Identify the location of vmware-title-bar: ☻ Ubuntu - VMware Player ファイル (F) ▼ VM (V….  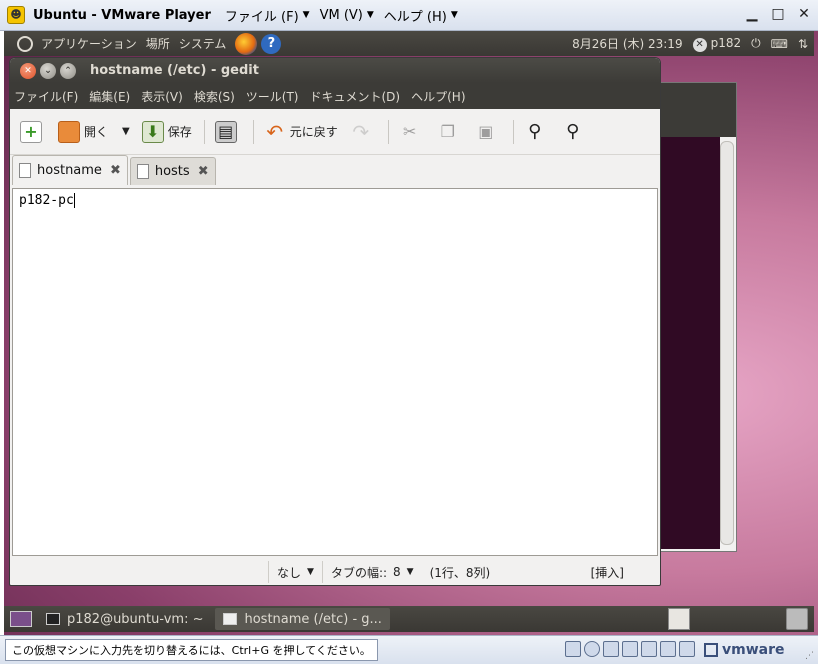
(409, 15).